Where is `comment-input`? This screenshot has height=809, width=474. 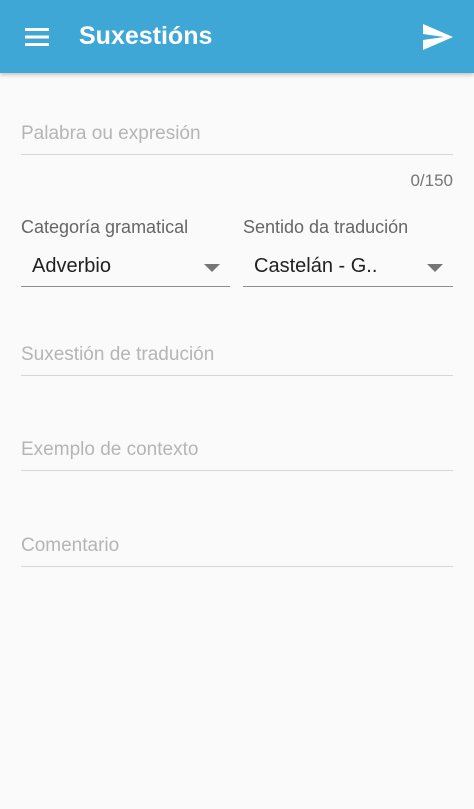 comment-input is located at coordinates (237, 546).